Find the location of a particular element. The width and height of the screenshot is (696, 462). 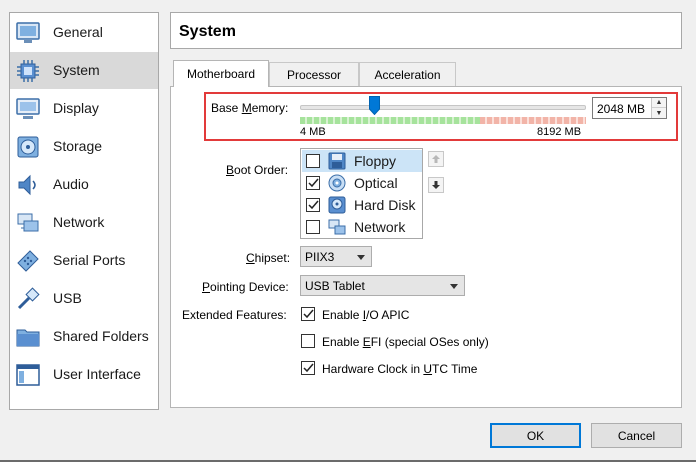

base-memory-spinbox: 2048 MB ▲ ▼ is located at coordinates (629, 108).